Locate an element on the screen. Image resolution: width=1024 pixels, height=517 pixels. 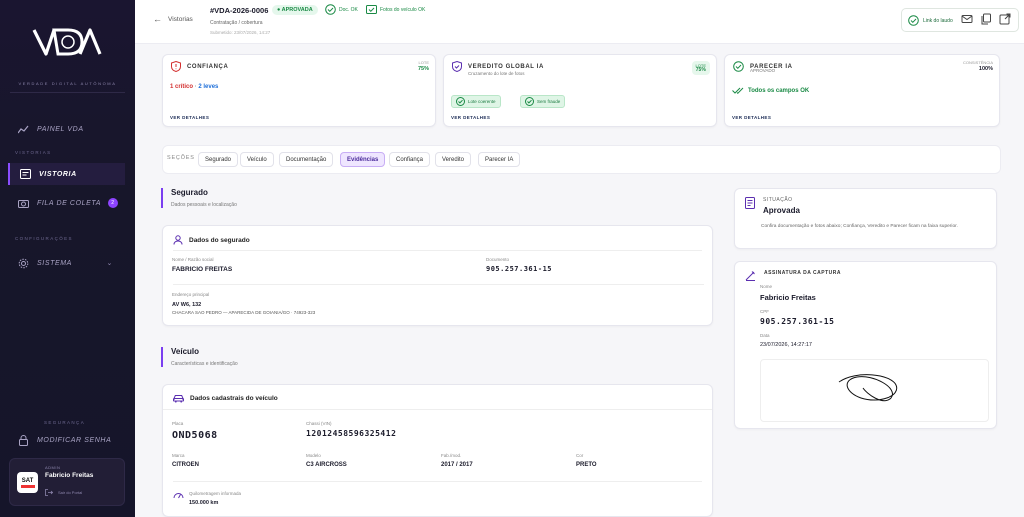
copy-icon is located at coordinates (986, 19).